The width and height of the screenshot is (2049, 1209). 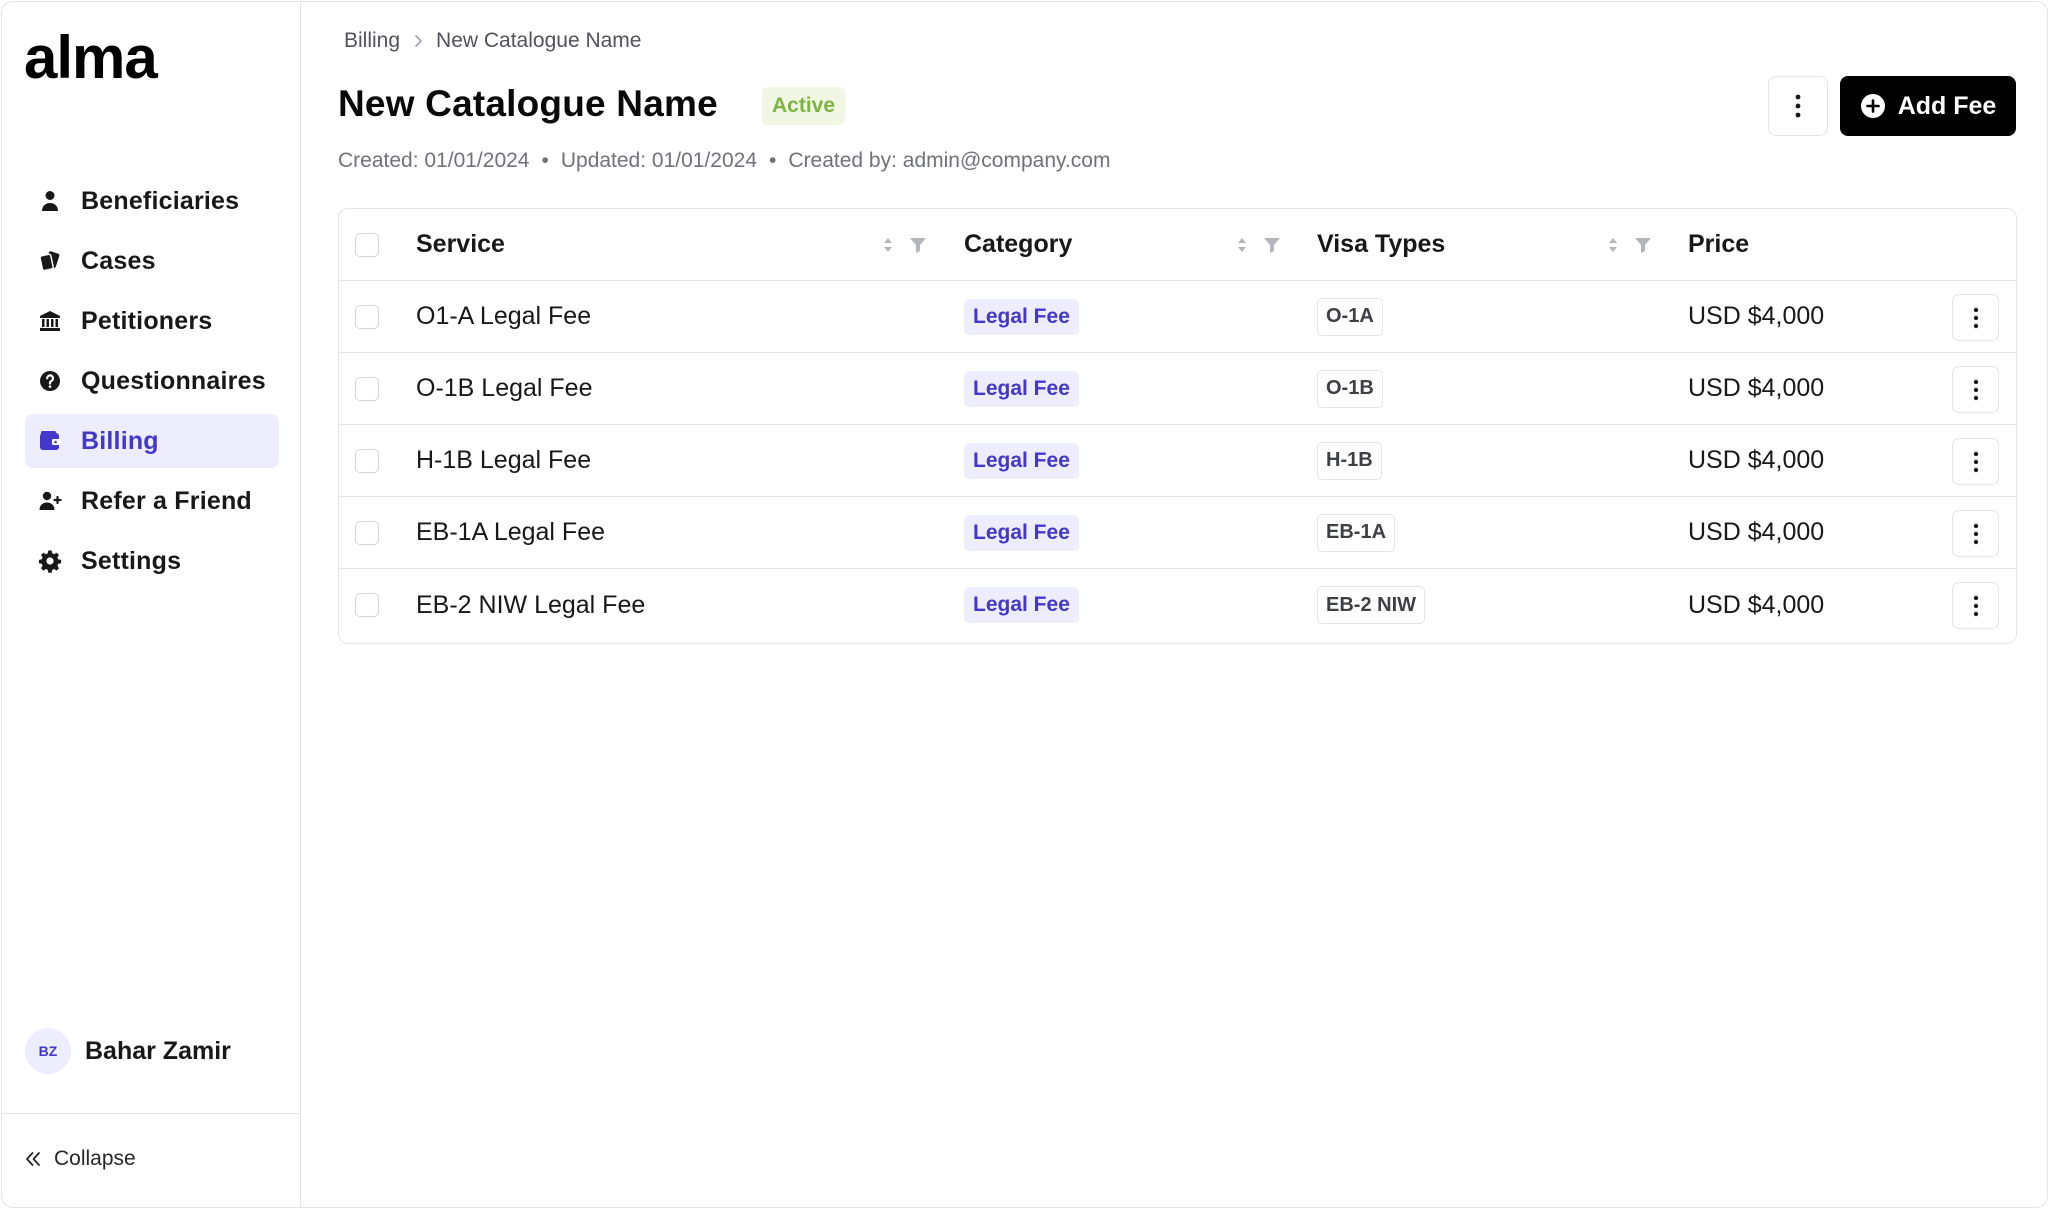 I want to click on svg-text: alma, so click(x=91, y=58).